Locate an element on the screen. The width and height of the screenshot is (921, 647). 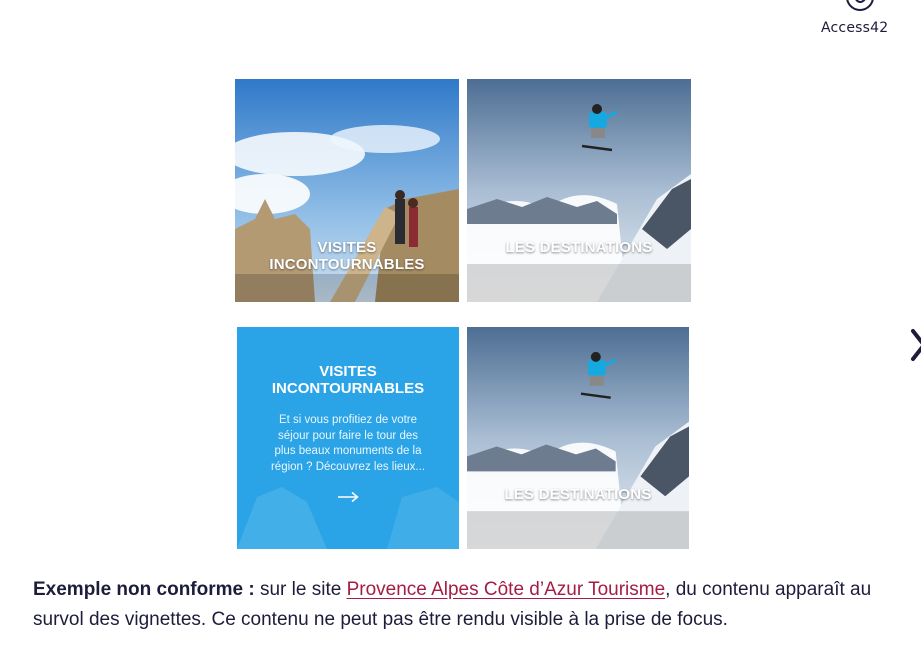
tile-label: VISITES INCONTOURNABLES is located at coordinates (347, 256).